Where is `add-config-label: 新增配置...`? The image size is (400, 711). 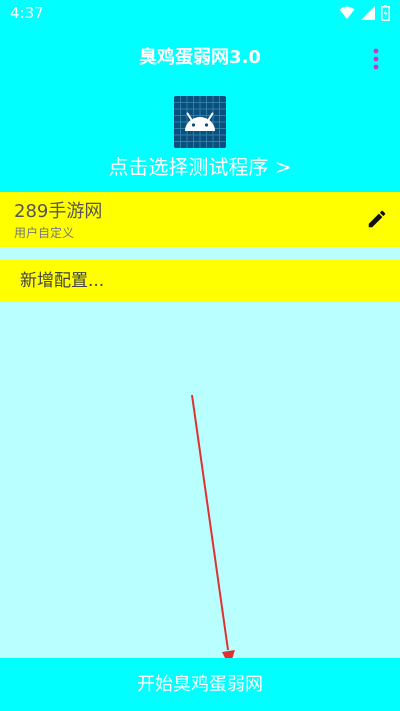
add-config-label: 新增配置... is located at coordinates (62, 281).